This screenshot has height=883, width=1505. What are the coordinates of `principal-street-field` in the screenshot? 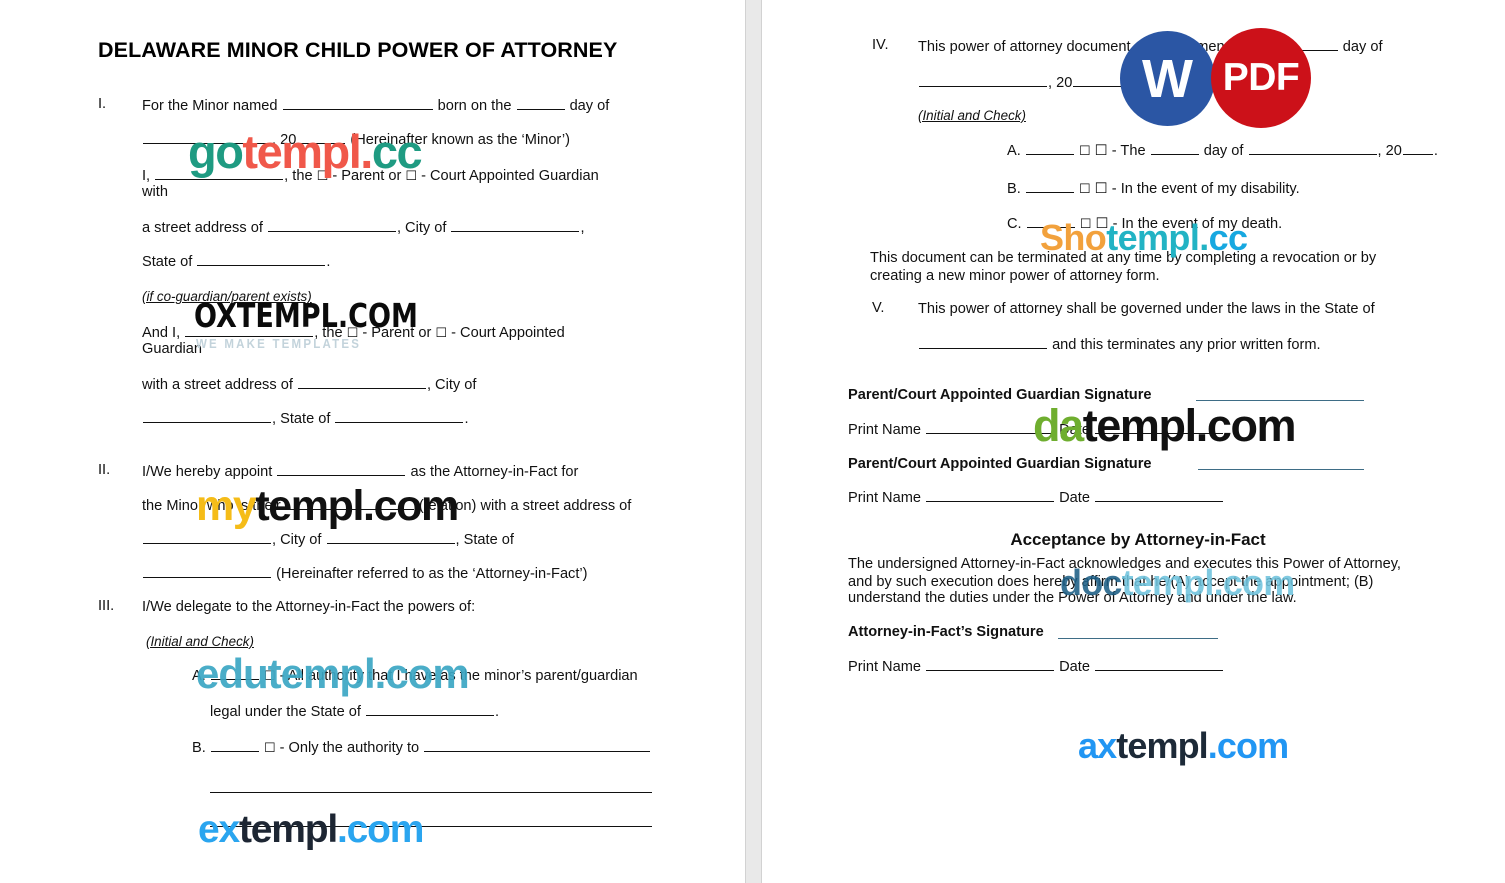 It's located at (331, 225).